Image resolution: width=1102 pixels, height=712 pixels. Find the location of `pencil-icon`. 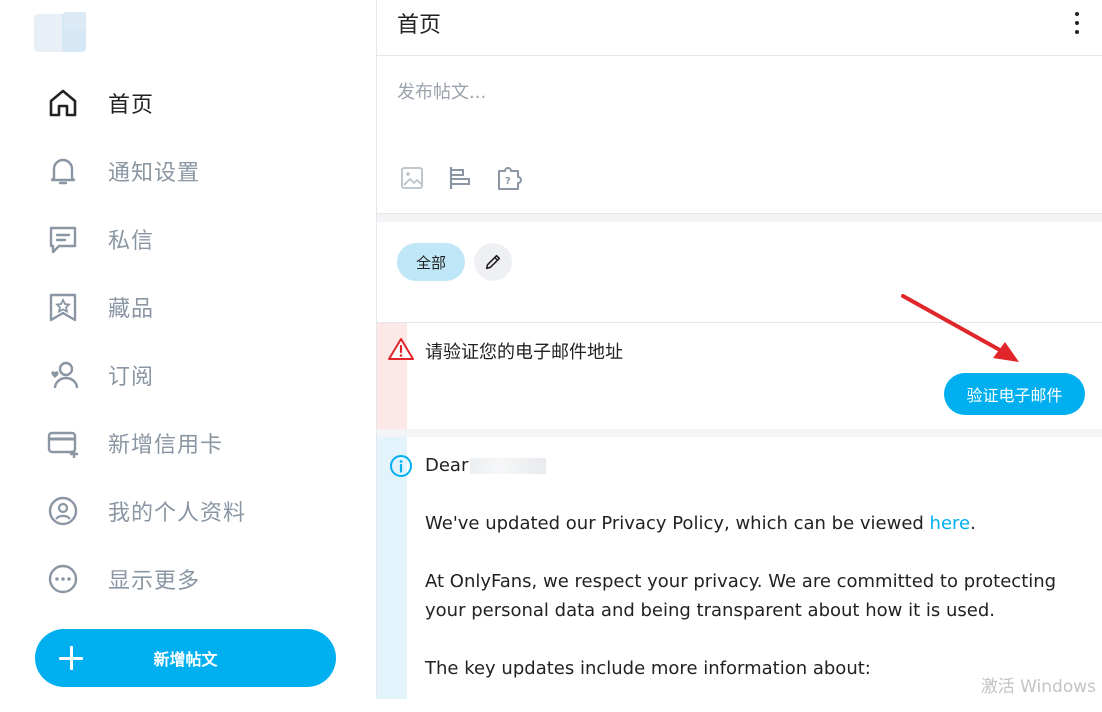

pencil-icon is located at coordinates (493, 262).